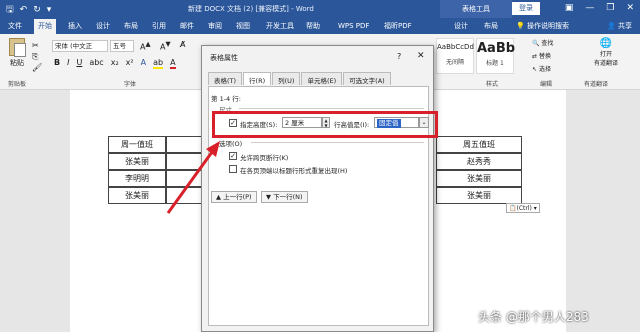 Image resolution: width=640 pixels, height=332 pixels. Describe the element at coordinates (173, 63) in the screenshot. I see `font-color-icon: A` at that location.